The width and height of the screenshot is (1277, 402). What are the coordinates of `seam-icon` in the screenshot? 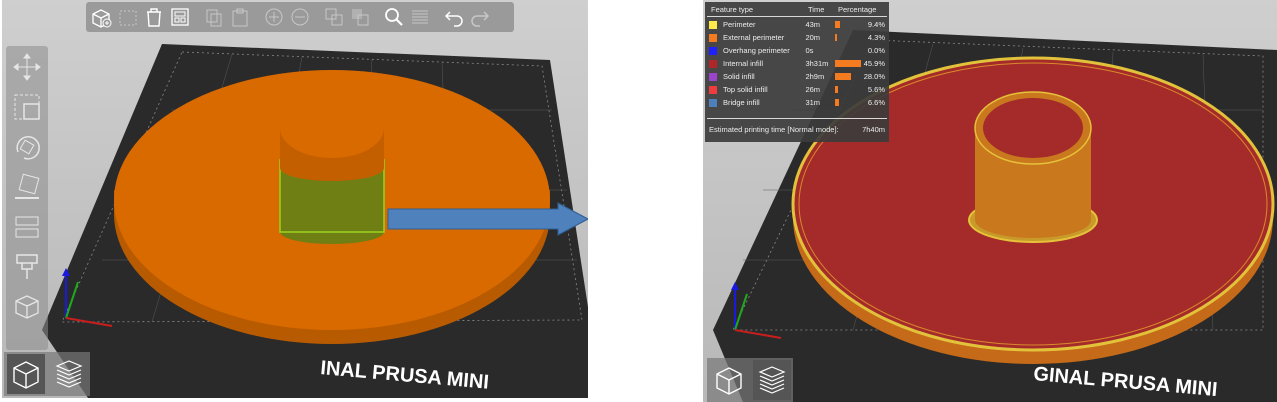 It's located at (27, 307).